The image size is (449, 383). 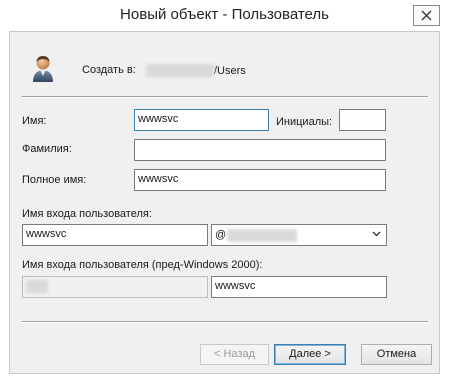 I want to click on initials-field, so click(x=362, y=120).